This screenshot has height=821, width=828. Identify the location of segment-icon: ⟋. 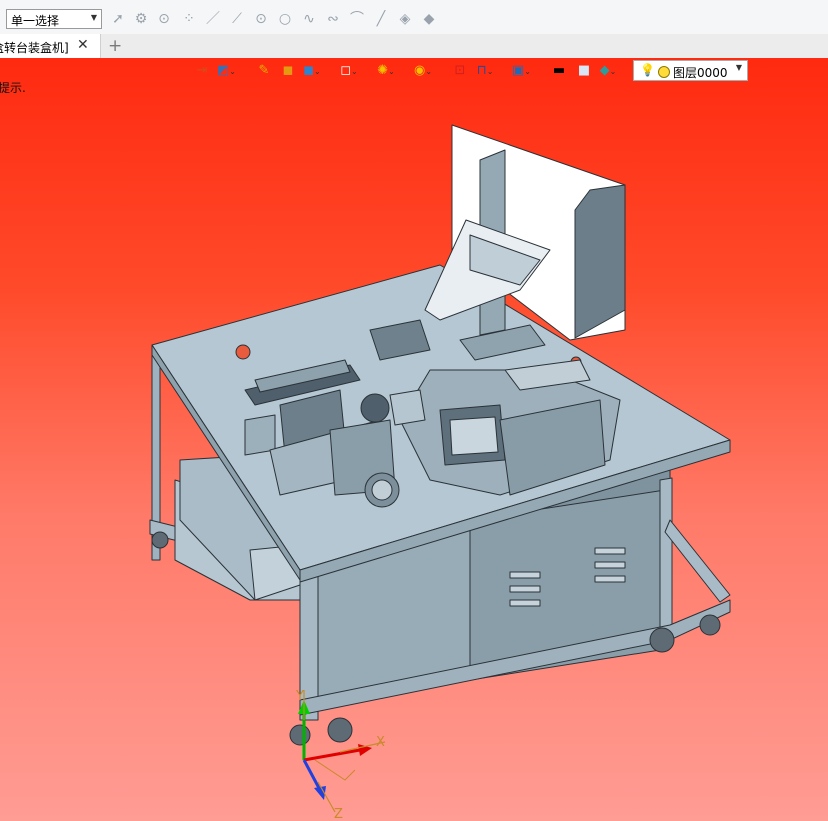
(237, 19).